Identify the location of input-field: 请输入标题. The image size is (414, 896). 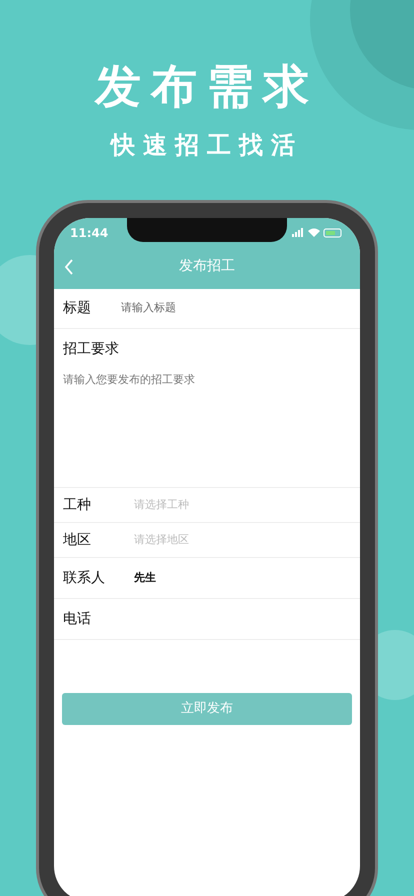
(236, 308).